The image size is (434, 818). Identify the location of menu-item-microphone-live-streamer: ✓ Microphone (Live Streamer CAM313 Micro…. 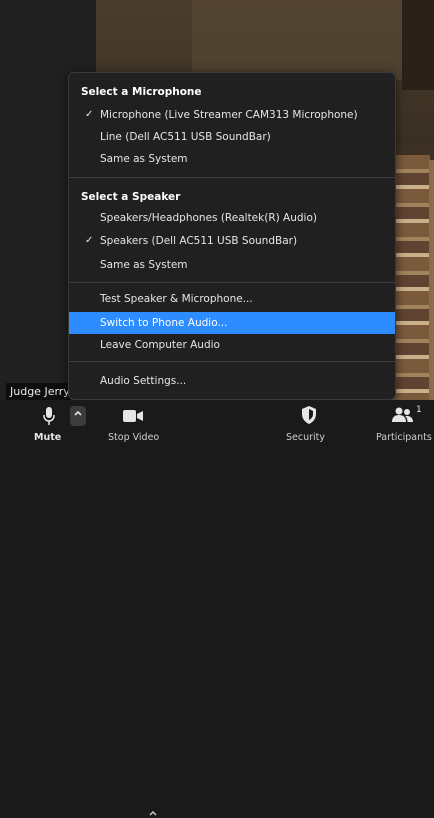
(232, 115).